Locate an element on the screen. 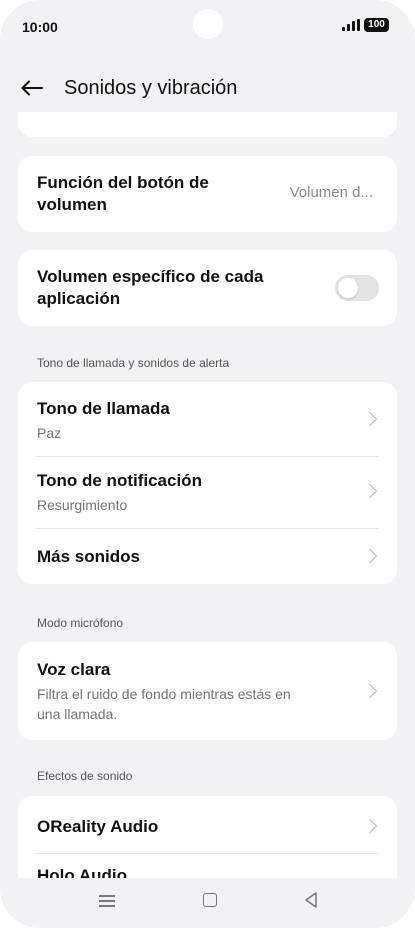  notification-tone-row: Tono de notificación Resurgimiento is located at coordinates (207, 493).